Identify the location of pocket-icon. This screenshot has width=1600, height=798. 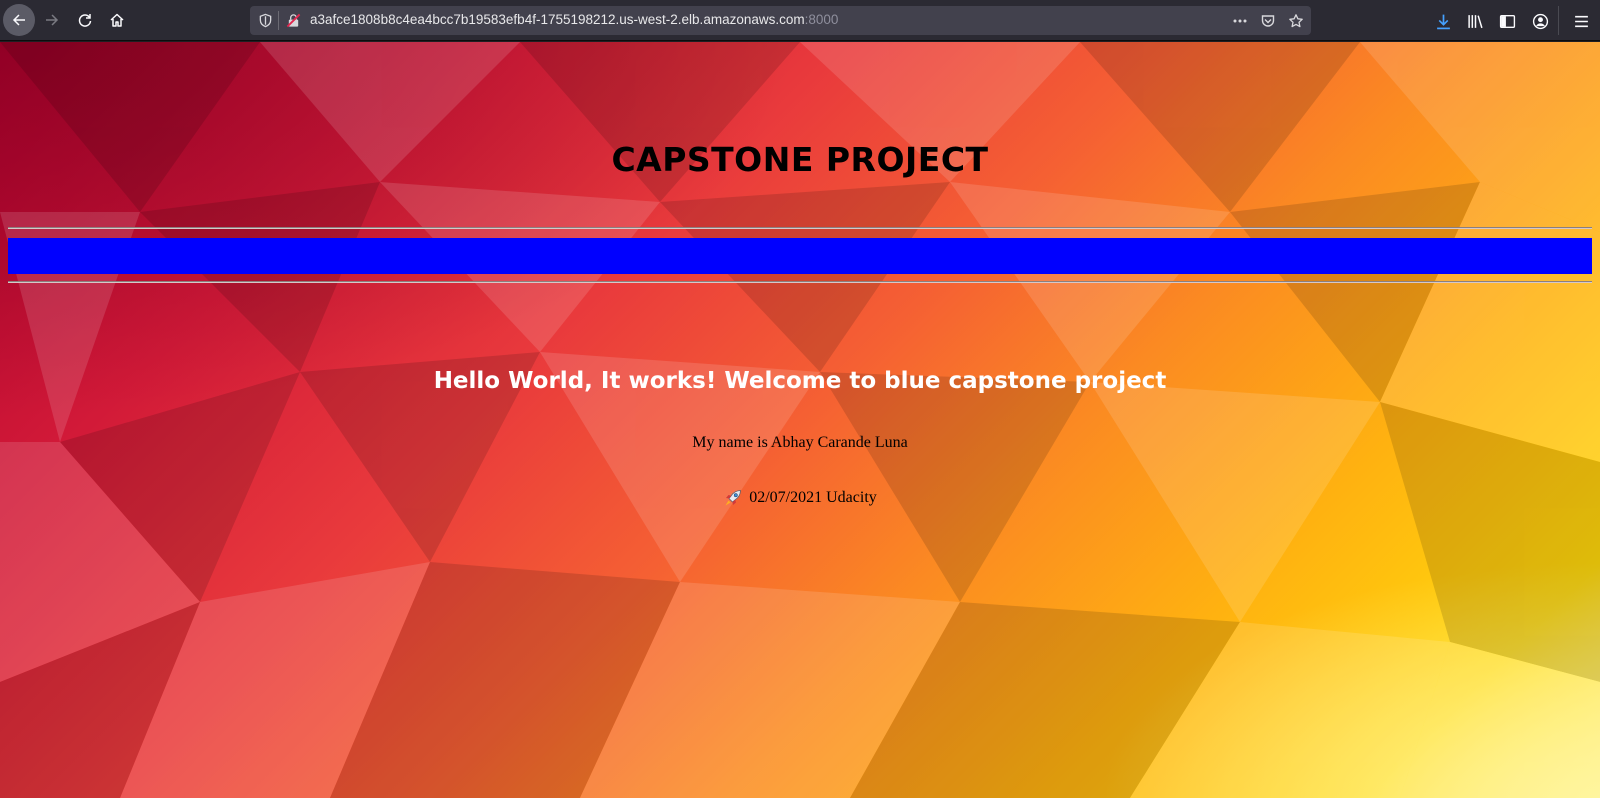
(1267, 20).